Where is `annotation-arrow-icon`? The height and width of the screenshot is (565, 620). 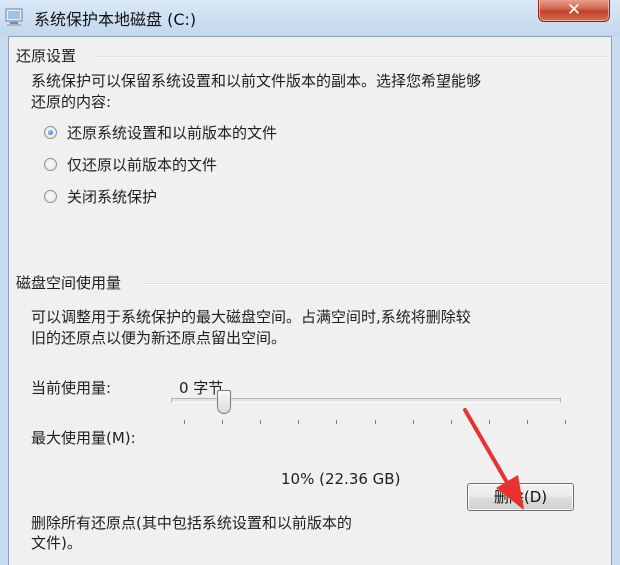
annotation-arrow-icon is located at coordinates (493, 459).